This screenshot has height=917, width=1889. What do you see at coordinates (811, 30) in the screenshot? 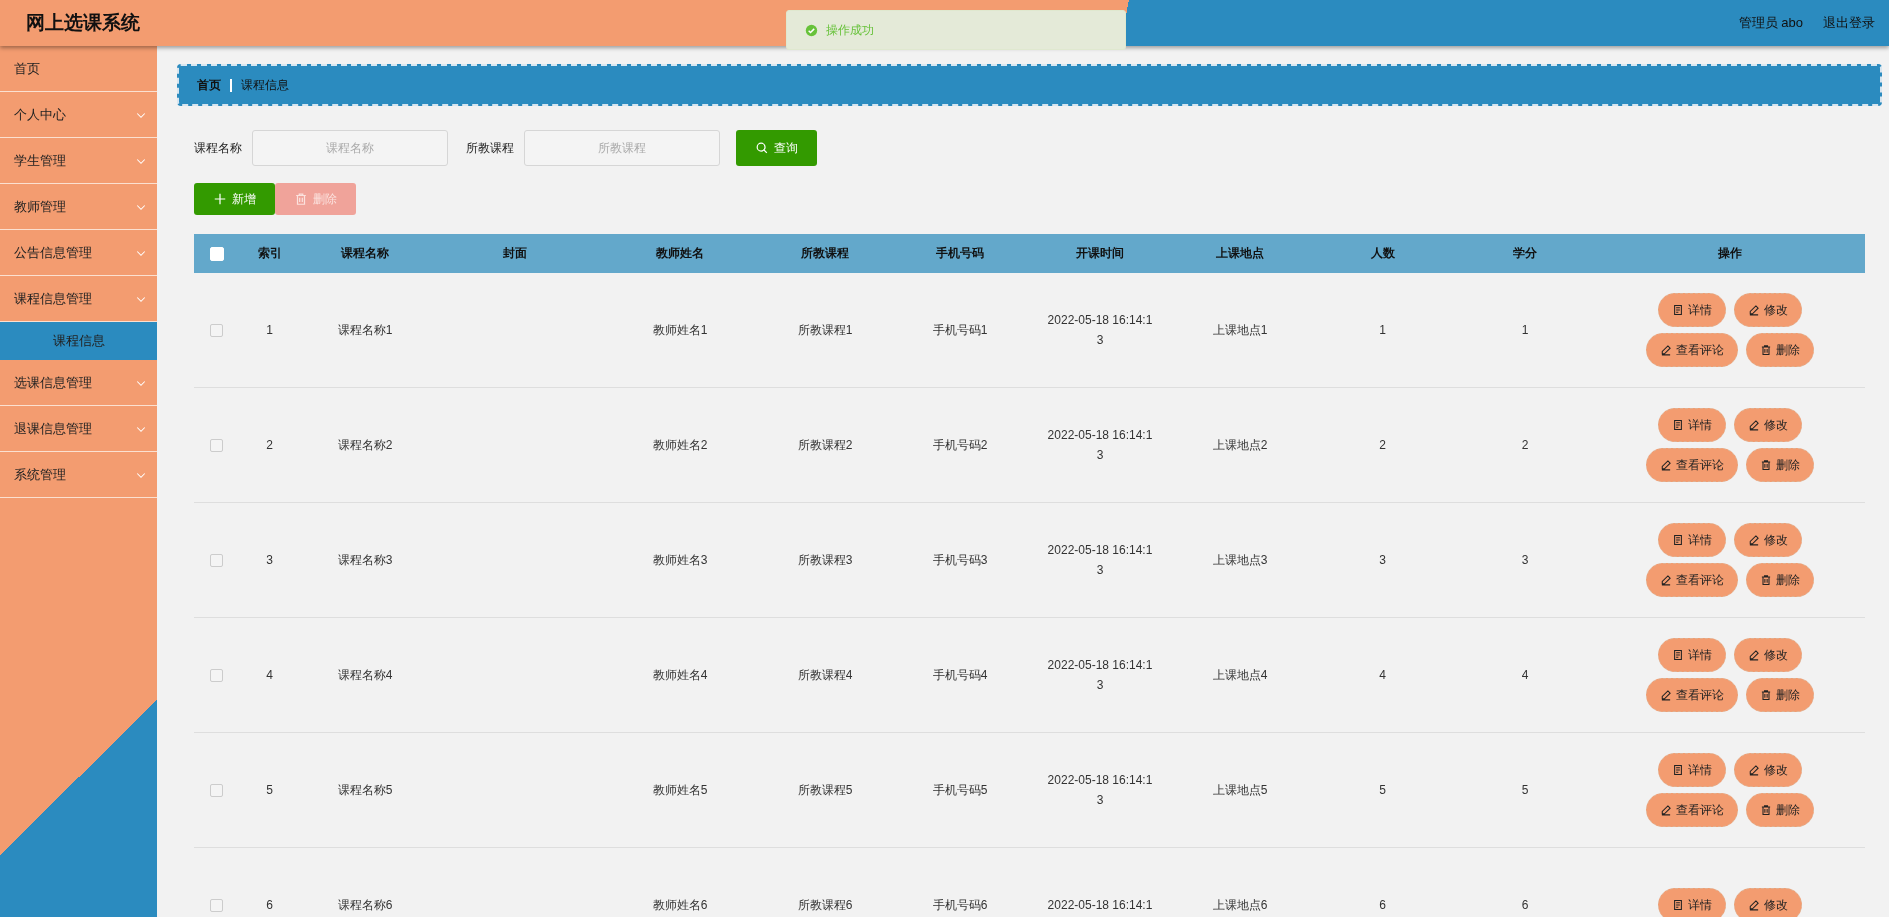
I see `check-circle-icon` at bounding box center [811, 30].